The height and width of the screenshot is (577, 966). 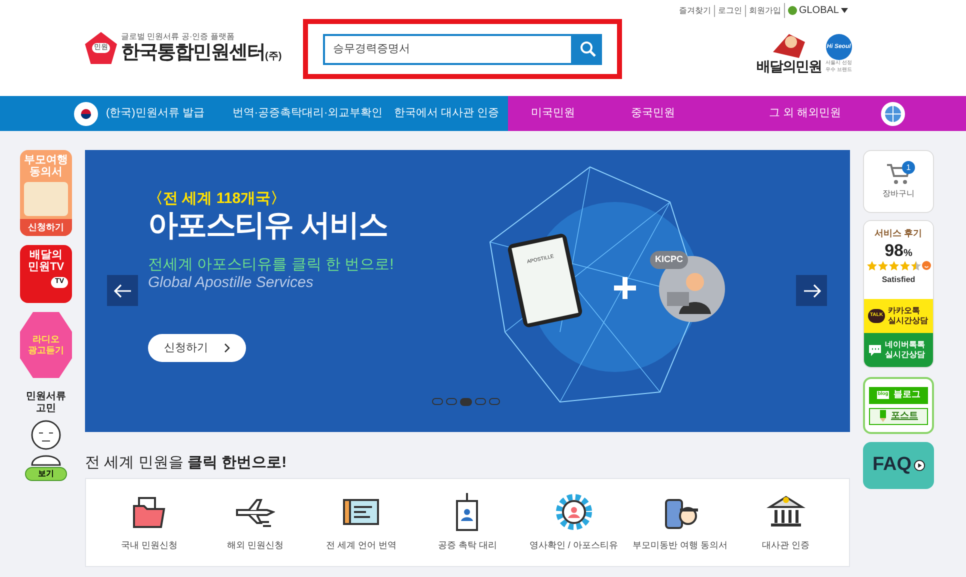 I want to click on search-field: 승무경력증명서, so click(x=448, y=49).